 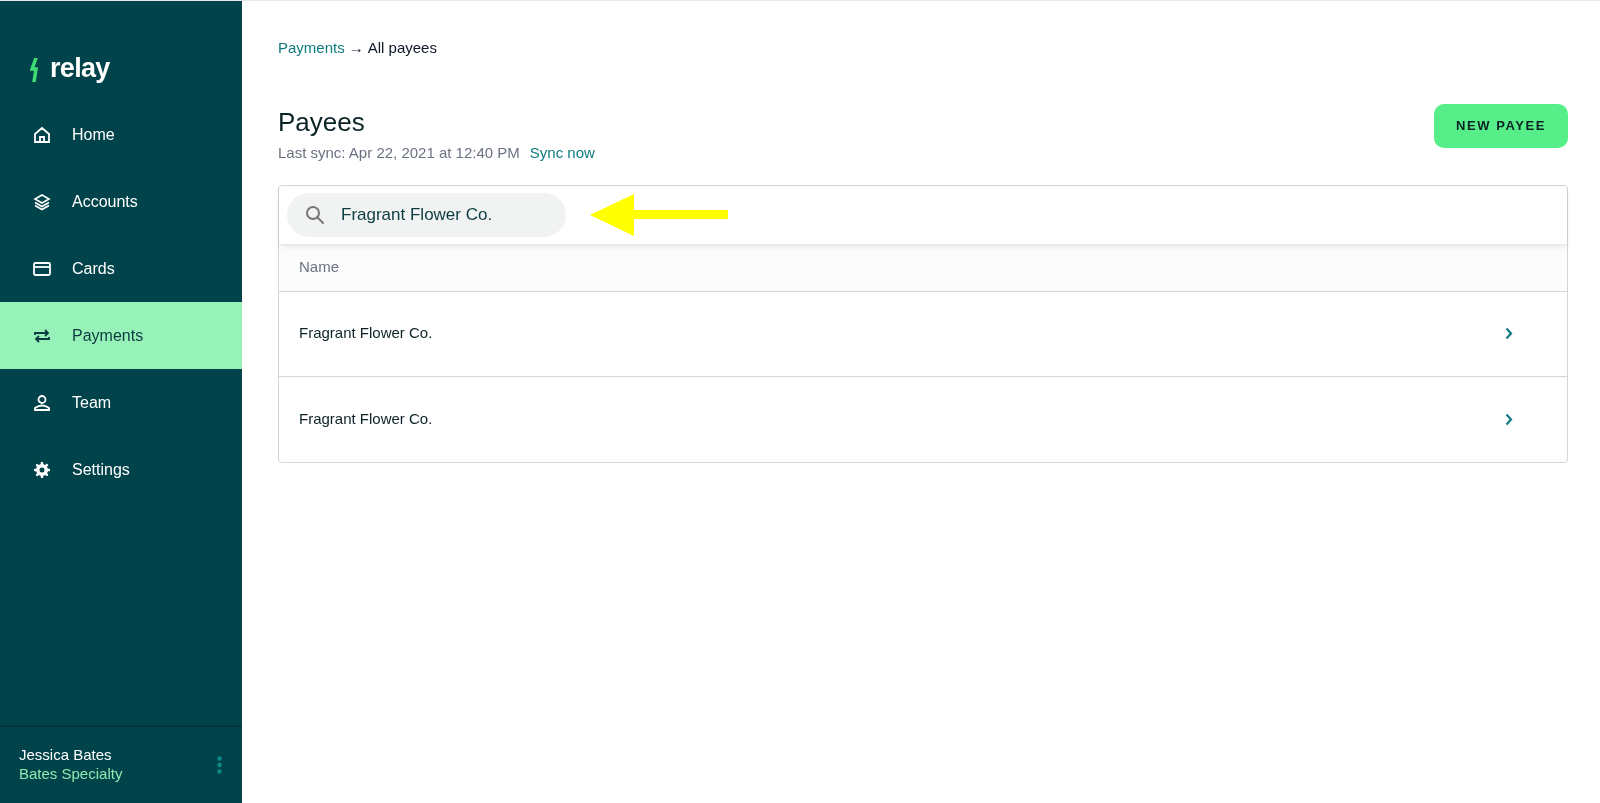 I want to click on logo-text: relay, so click(x=80, y=68).